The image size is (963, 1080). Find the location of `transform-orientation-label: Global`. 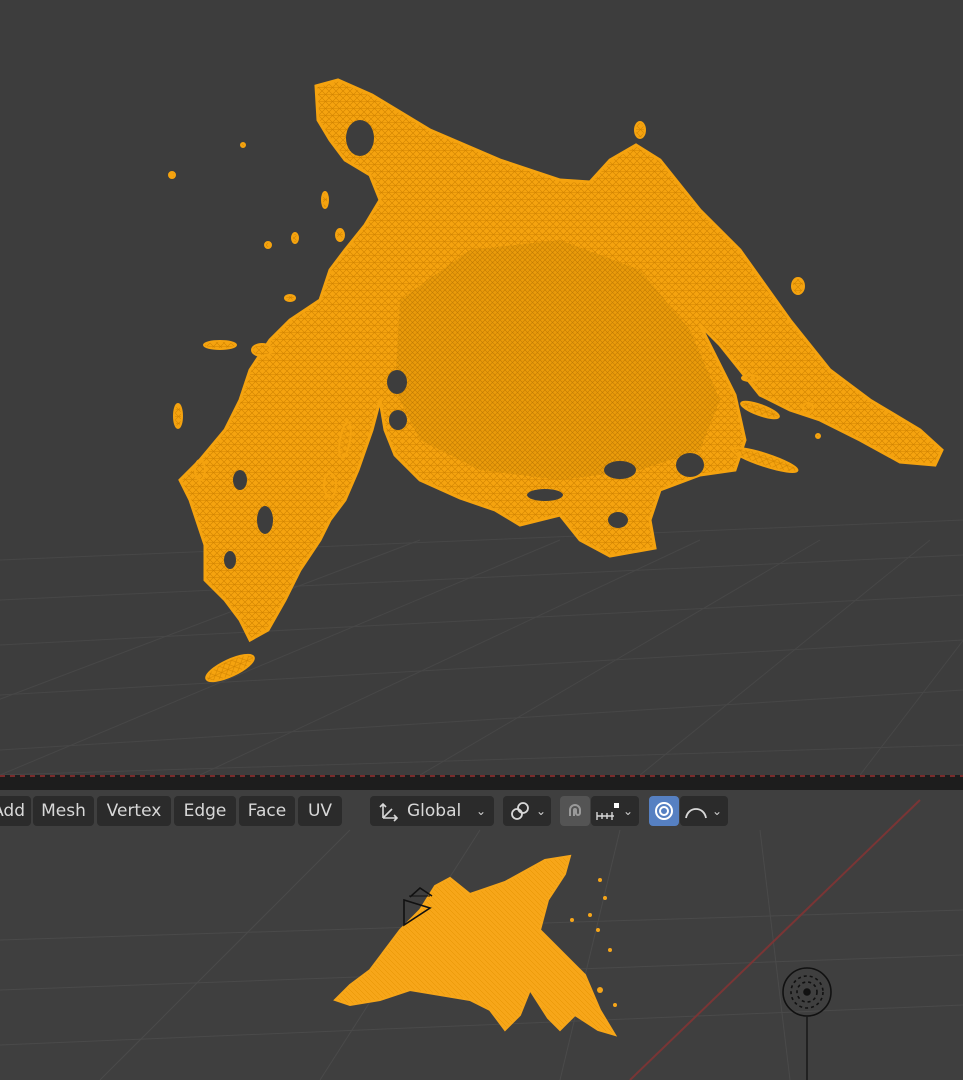

transform-orientation-label: Global is located at coordinates (434, 811).